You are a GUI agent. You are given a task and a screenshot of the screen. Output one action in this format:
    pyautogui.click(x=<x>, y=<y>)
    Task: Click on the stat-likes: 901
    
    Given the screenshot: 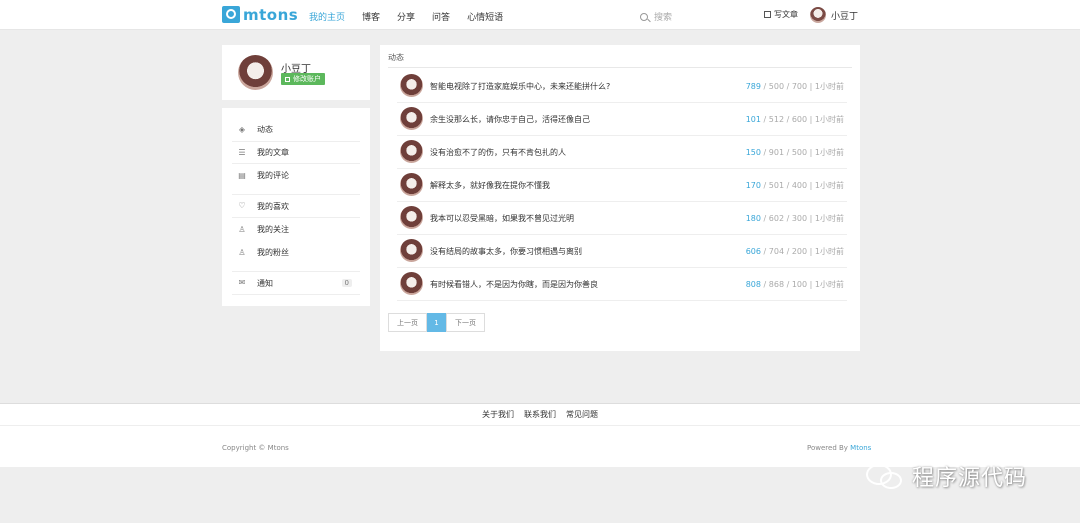 What is the action you would take?
    pyautogui.click(x=776, y=152)
    